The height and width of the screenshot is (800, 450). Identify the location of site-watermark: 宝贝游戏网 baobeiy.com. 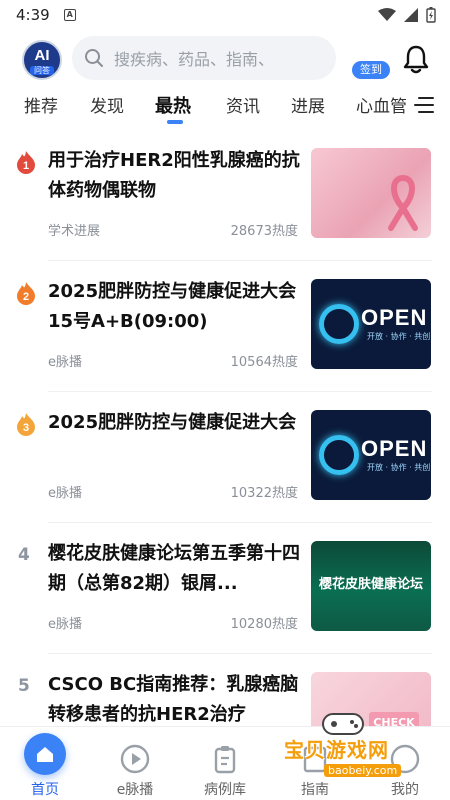
(361, 751).